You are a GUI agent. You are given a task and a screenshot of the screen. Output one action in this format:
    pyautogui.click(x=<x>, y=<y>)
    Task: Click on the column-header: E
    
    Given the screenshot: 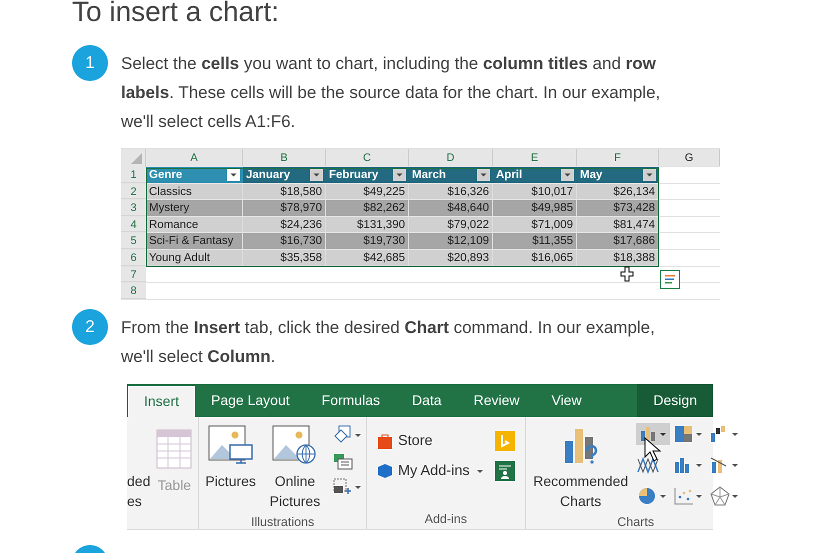 What is the action you would take?
    pyautogui.click(x=535, y=157)
    